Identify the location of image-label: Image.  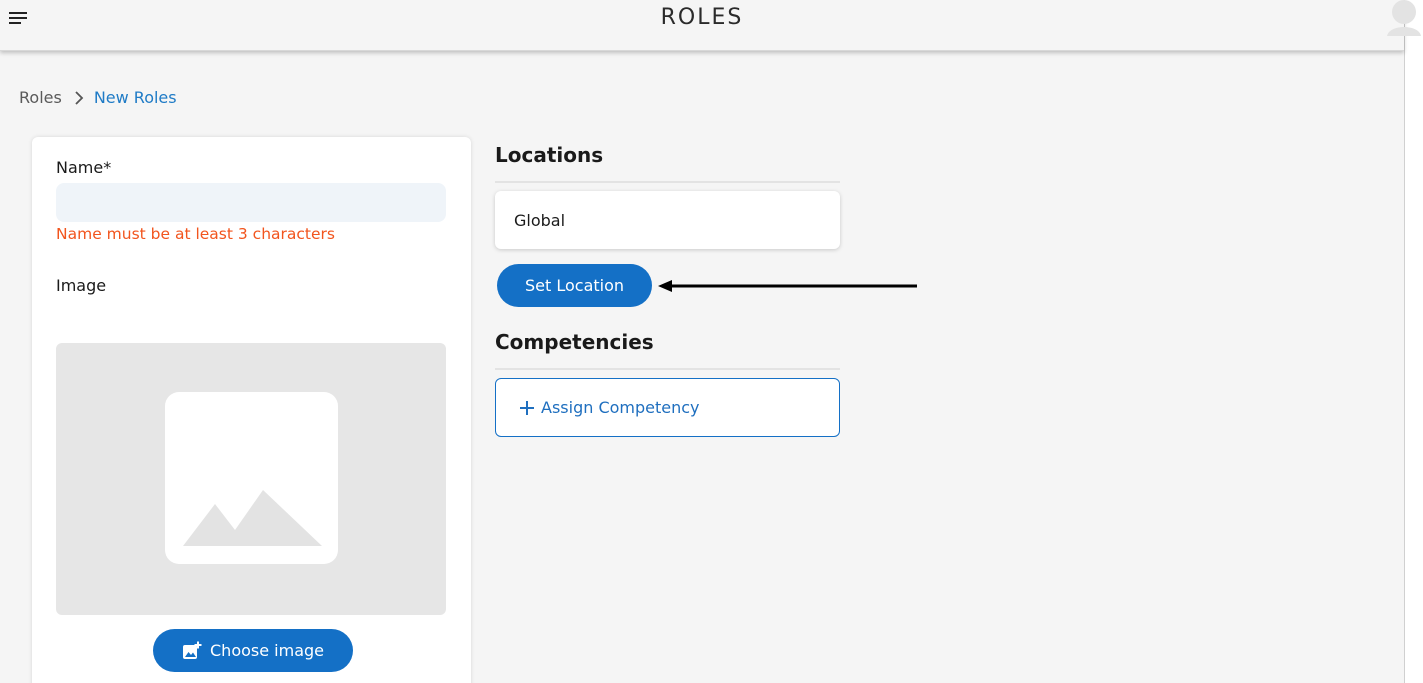
(81, 285).